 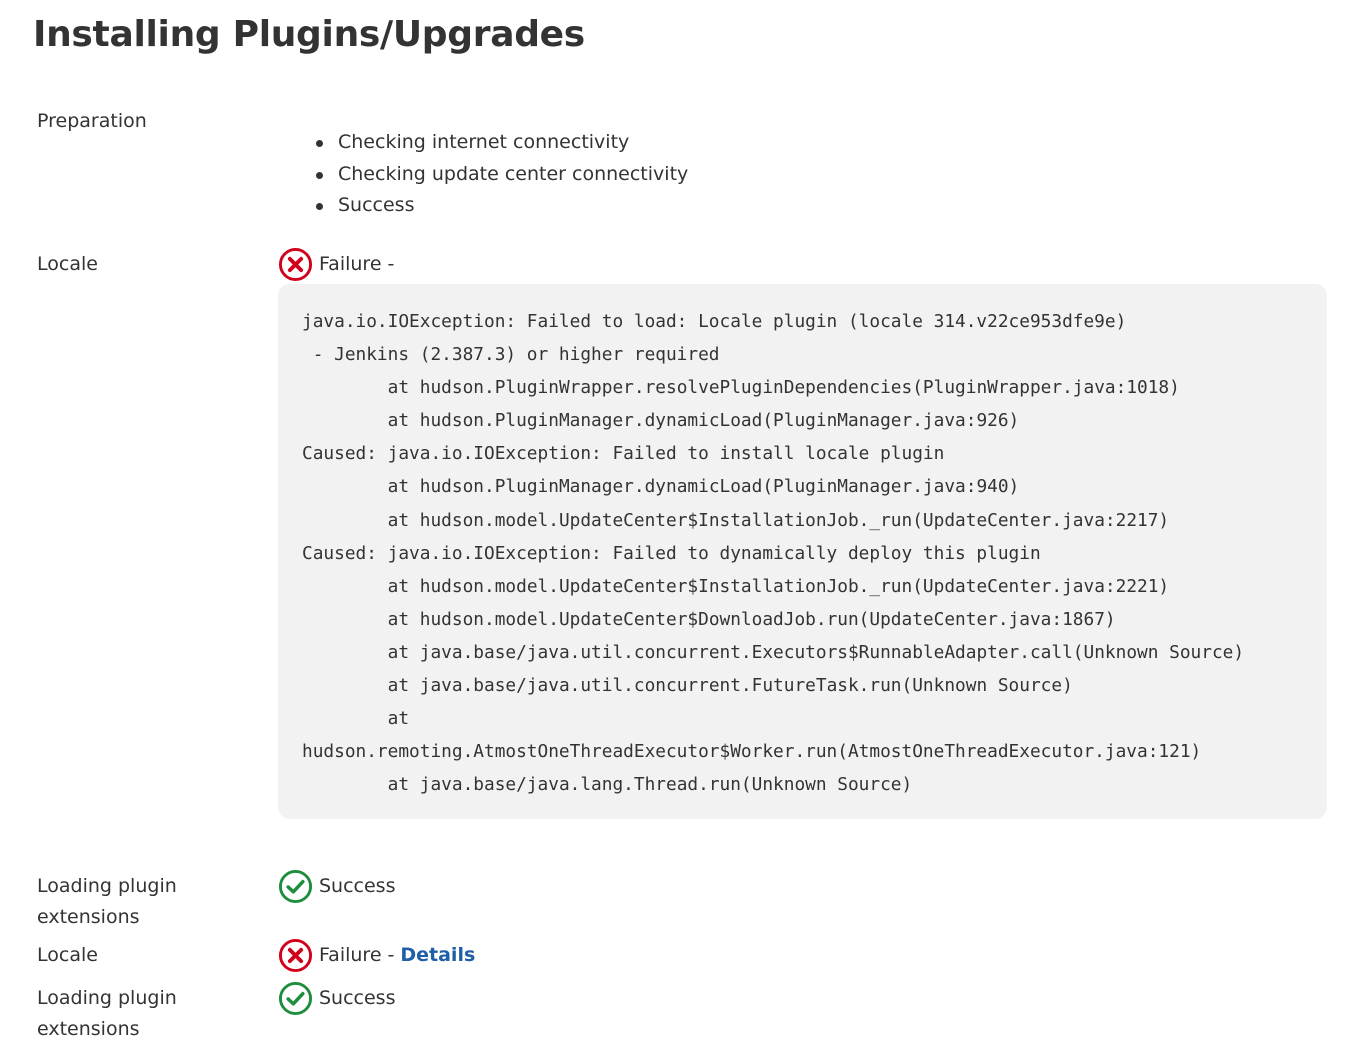 I want to click on list-item: Success, so click(x=501, y=206).